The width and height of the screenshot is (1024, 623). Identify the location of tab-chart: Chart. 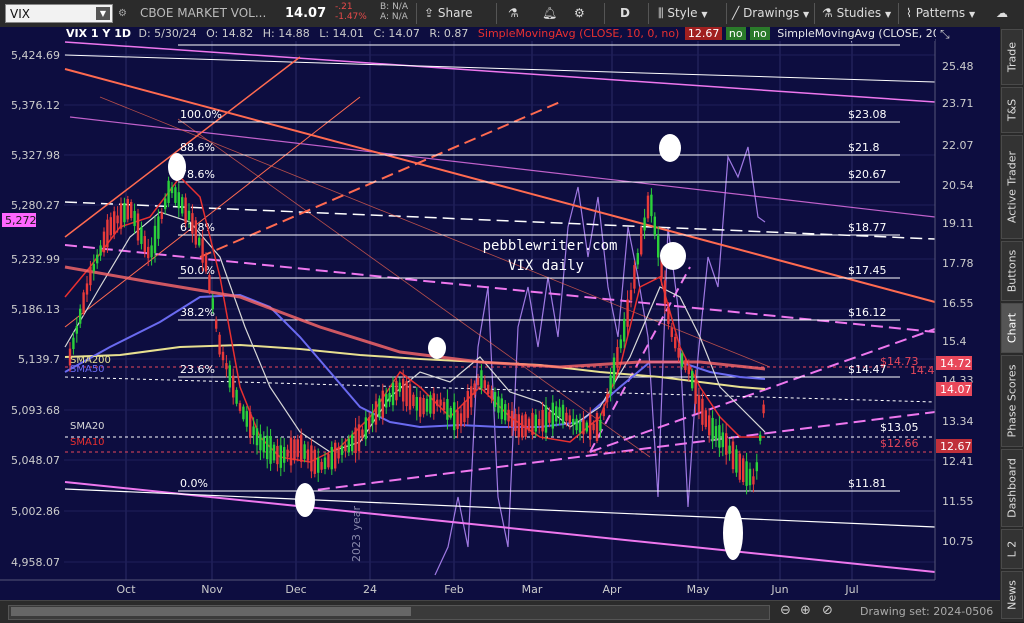
(1012, 328).